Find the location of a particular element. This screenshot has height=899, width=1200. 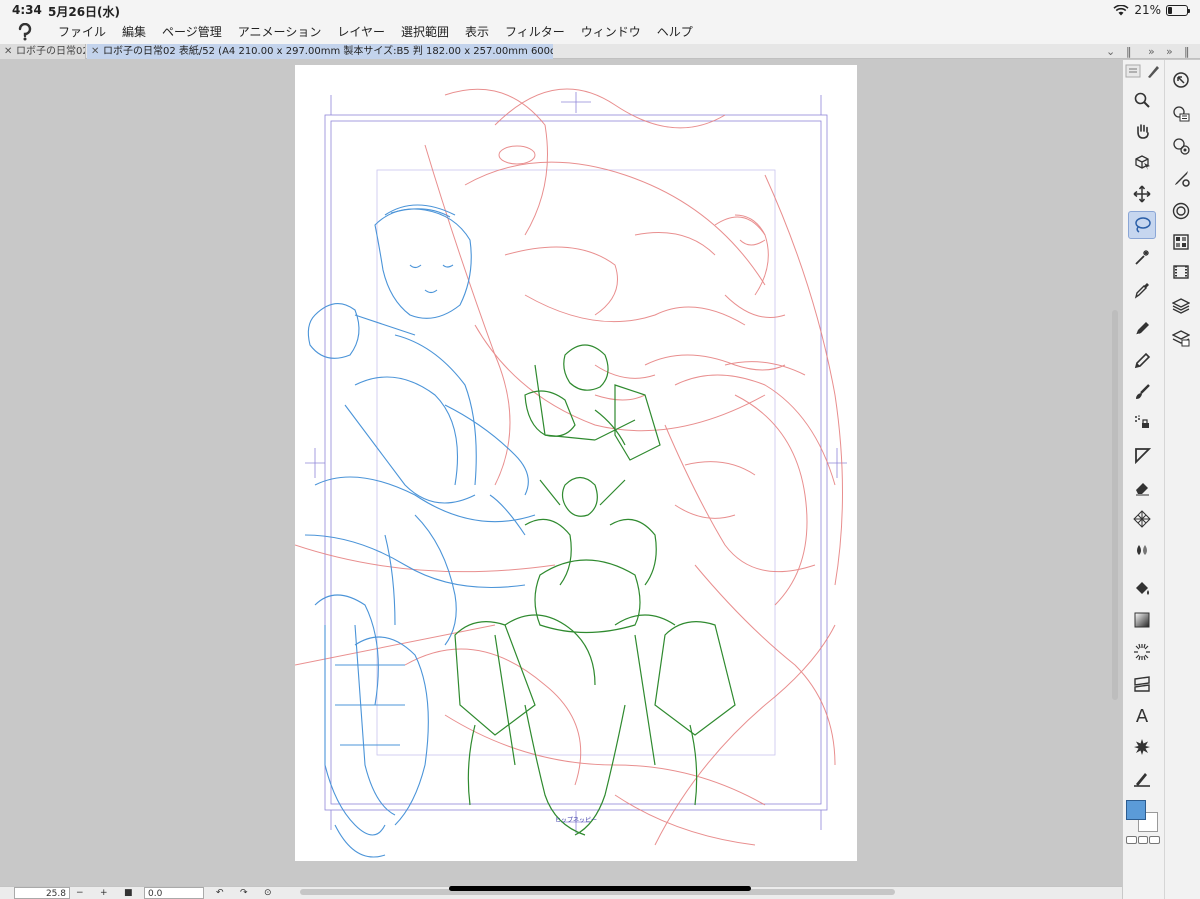

fill-icon is located at coordinates (1142, 589).